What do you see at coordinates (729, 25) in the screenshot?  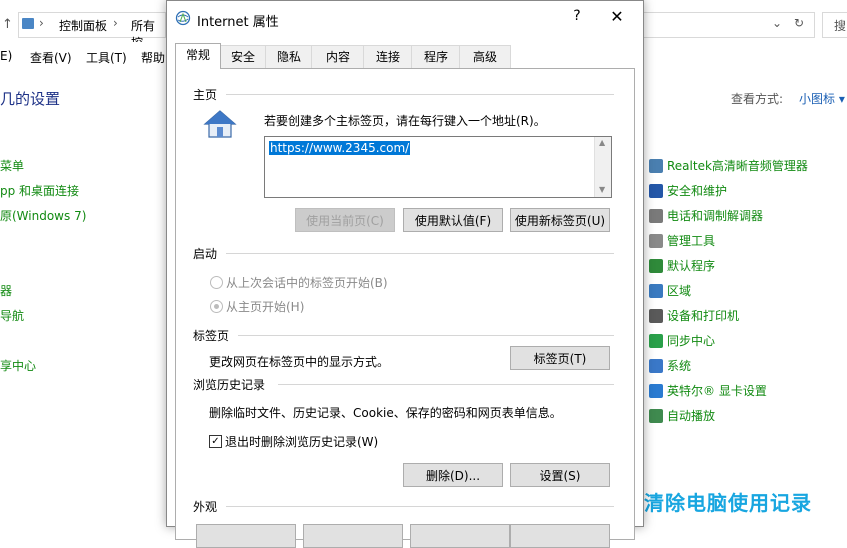 I see `address-bar-right: ⌄ ↻` at bounding box center [729, 25].